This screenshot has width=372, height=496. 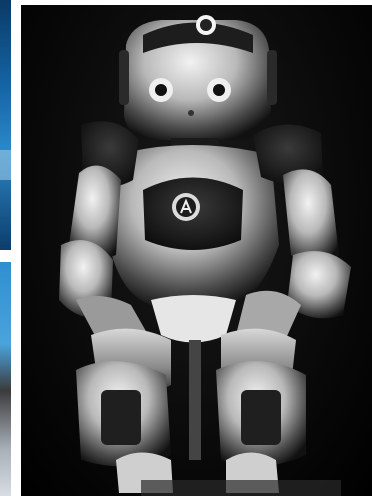 I want to click on thumbnail-top, so click(x=5, y=125).